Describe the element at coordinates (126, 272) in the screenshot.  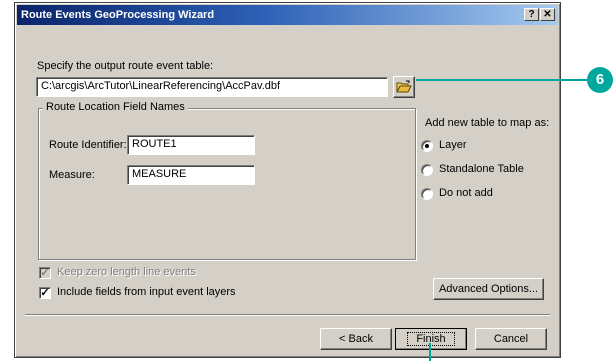
I see `keep-zero-length-label: Keep zero length line events` at that location.